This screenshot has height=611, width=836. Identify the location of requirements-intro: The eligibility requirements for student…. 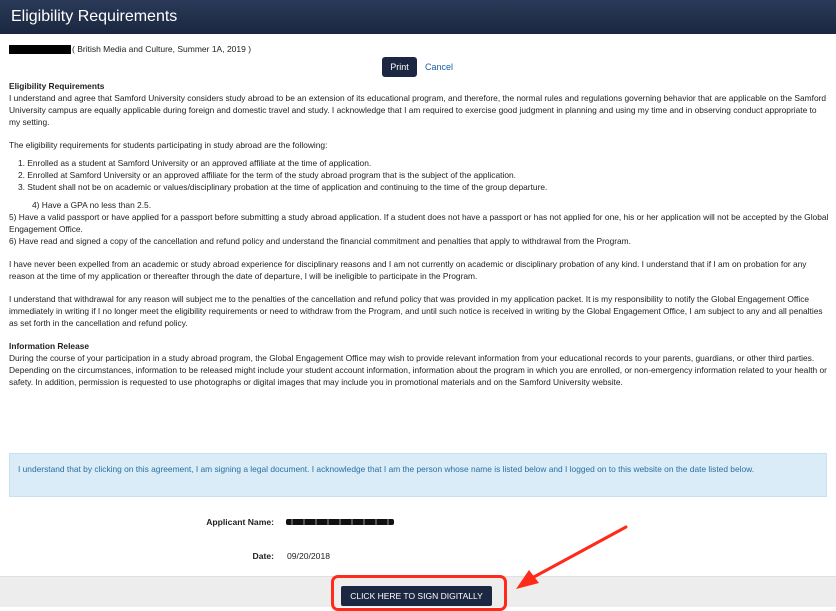
(168, 145).